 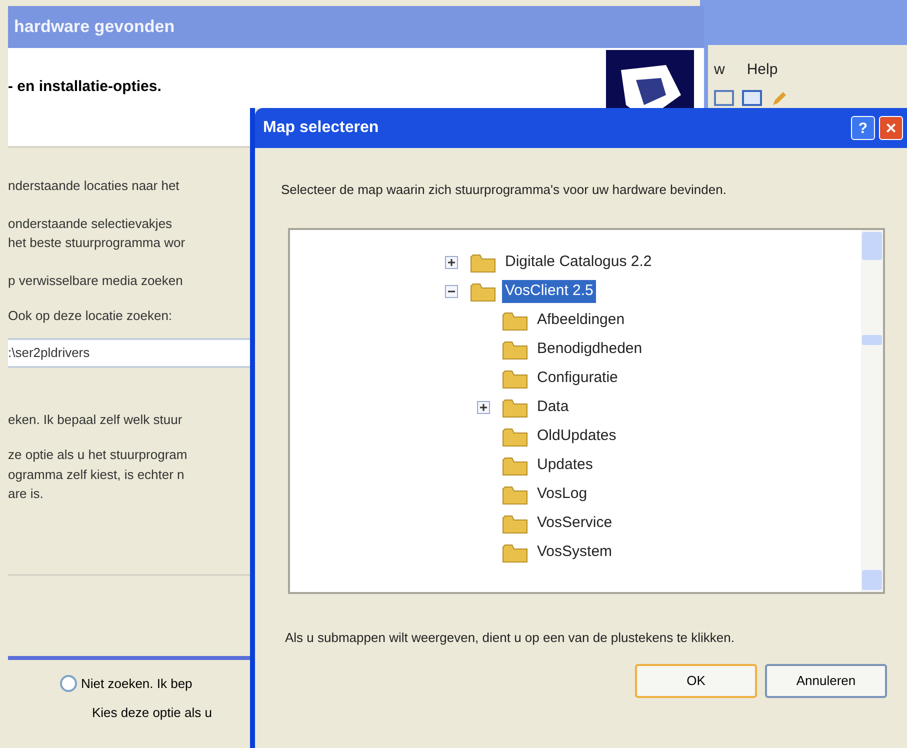 I want to click on body-text: onderstaande selectievakjes, so click(x=90, y=223).